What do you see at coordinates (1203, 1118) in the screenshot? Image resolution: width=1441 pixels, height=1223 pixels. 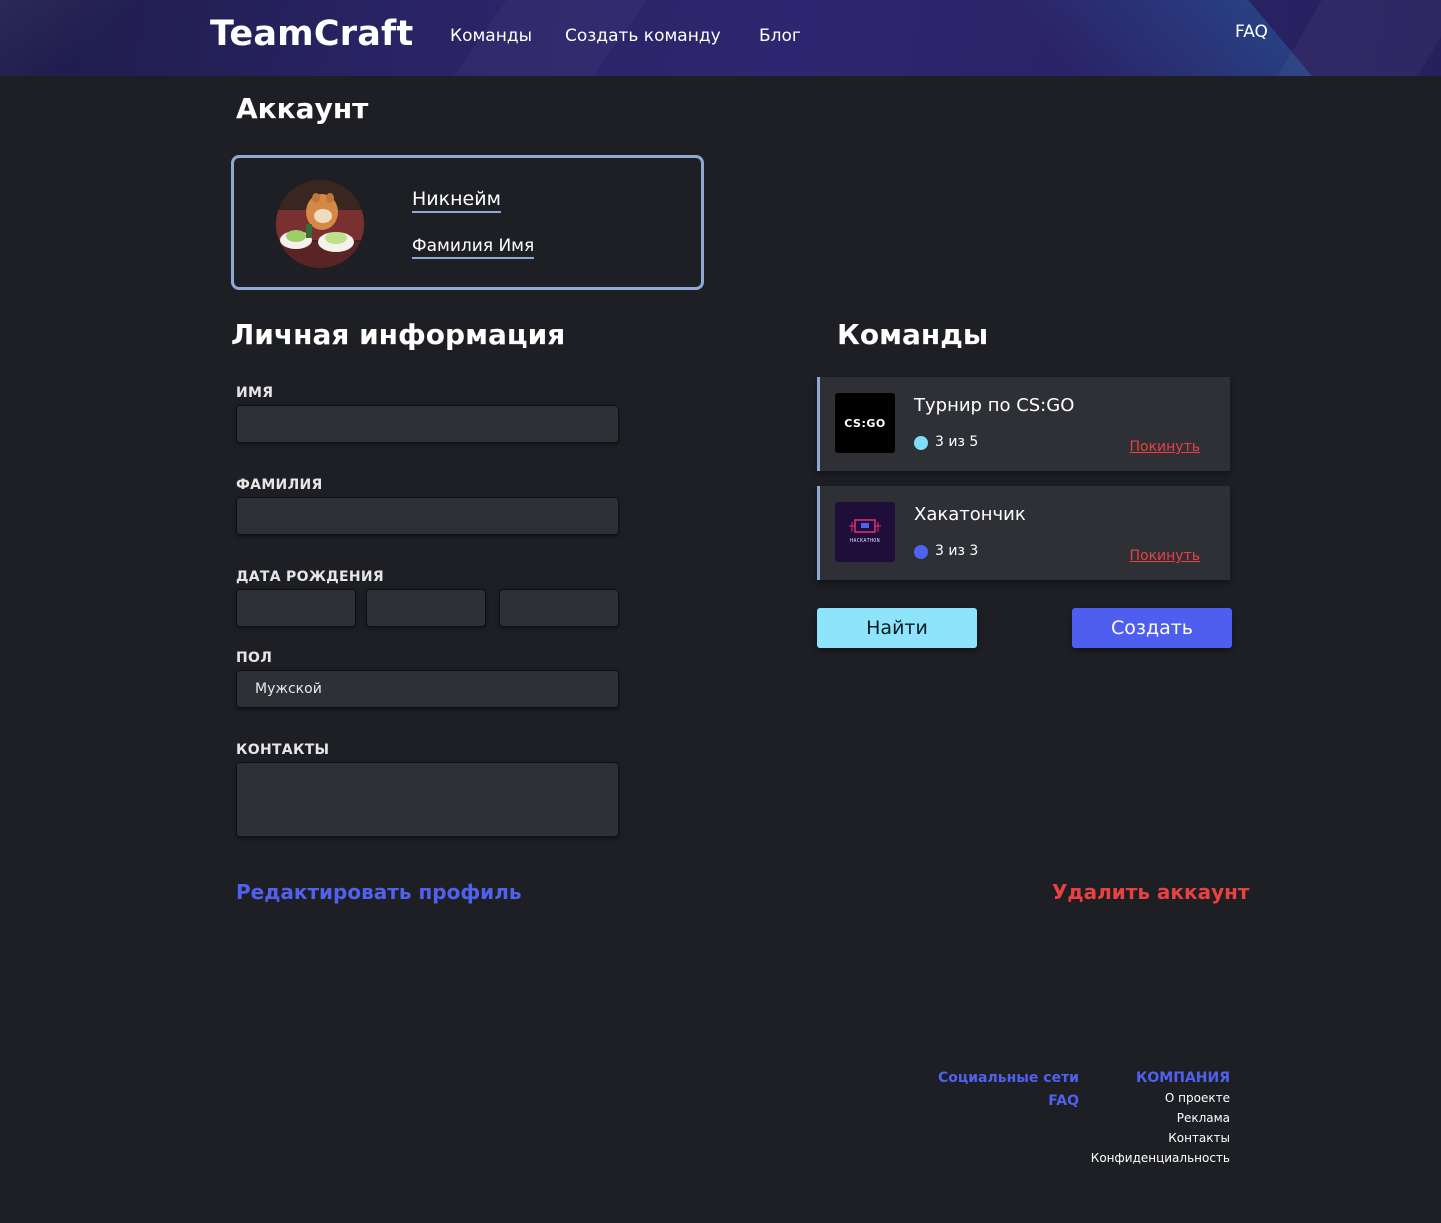 I see `footer-ads-link: Реклама` at bounding box center [1203, 1118].